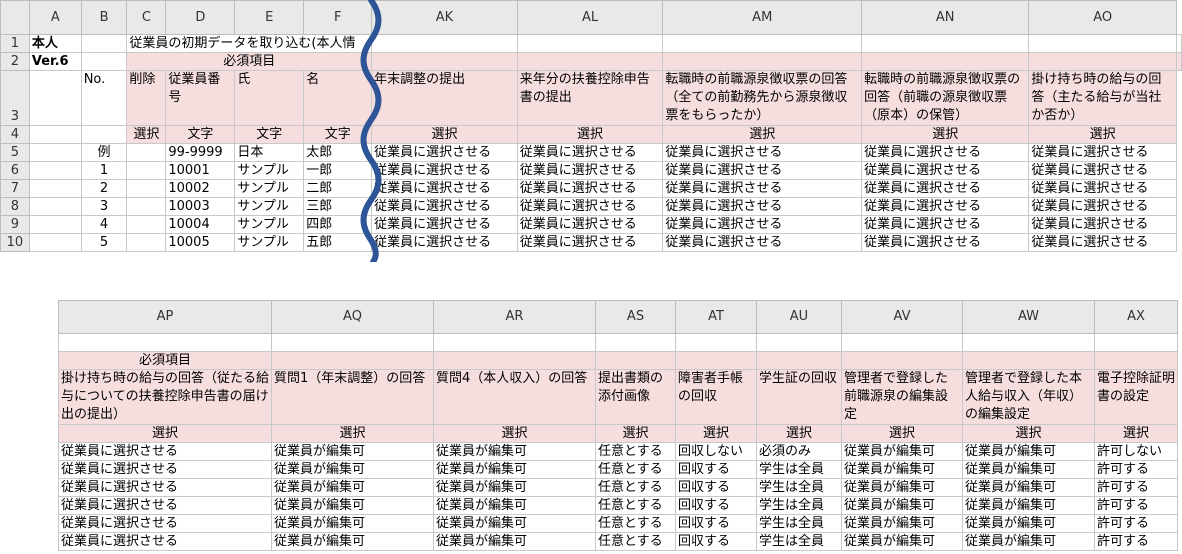 The width and height of the screenshot is (1182, 554). Describe the element at coordinates (716, 487) in the screenshot. I see `cell: 回収する` at that location.